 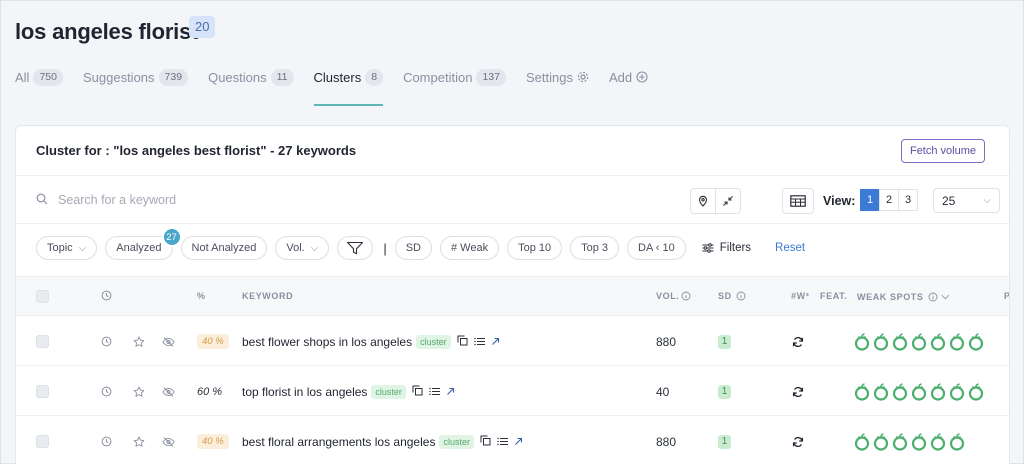 What do you see at coordinates (724, 441) in the screenshot?
I see `sd-badge: 1` at bounding box center [724, 441].